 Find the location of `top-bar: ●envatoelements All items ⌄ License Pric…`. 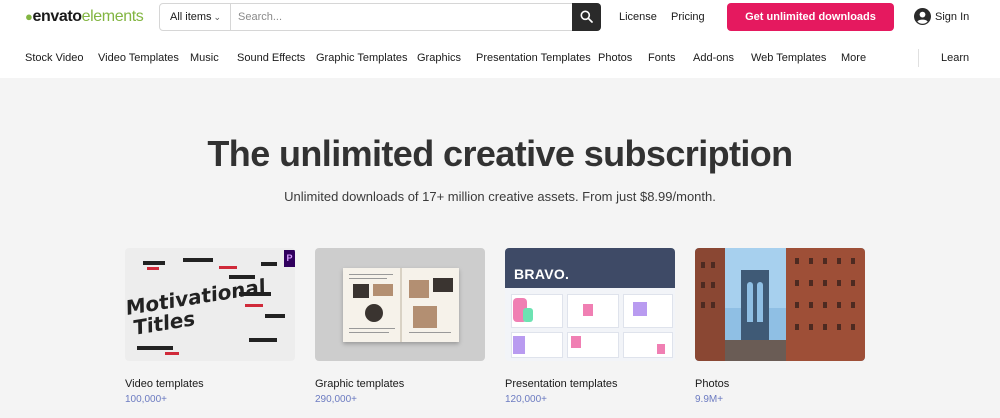

top-bar: ●envatoelements All items ⌄ License Pric… is located at coordinates (500, 17).